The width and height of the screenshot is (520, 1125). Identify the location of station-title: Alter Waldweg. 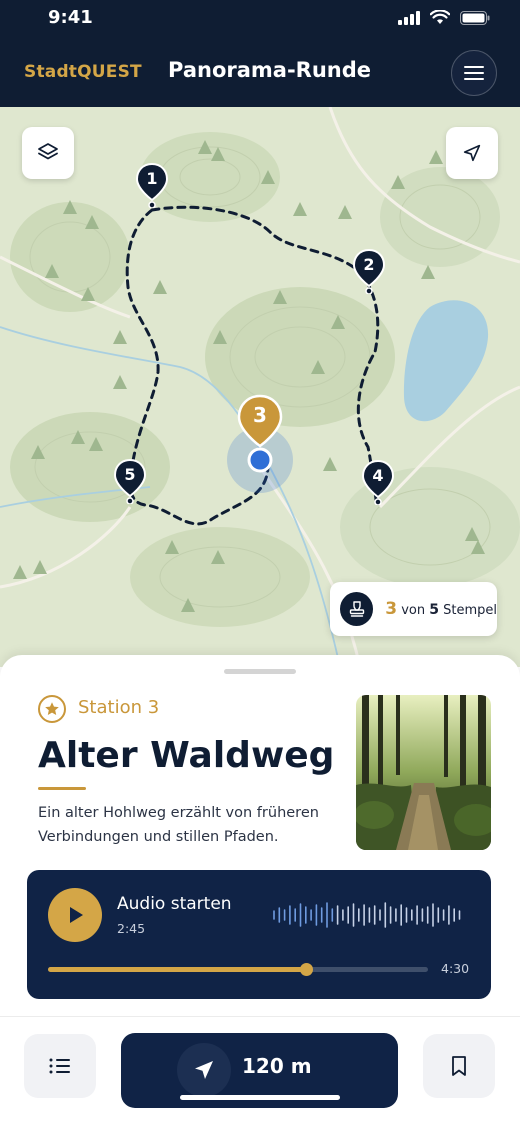
(186, 755).